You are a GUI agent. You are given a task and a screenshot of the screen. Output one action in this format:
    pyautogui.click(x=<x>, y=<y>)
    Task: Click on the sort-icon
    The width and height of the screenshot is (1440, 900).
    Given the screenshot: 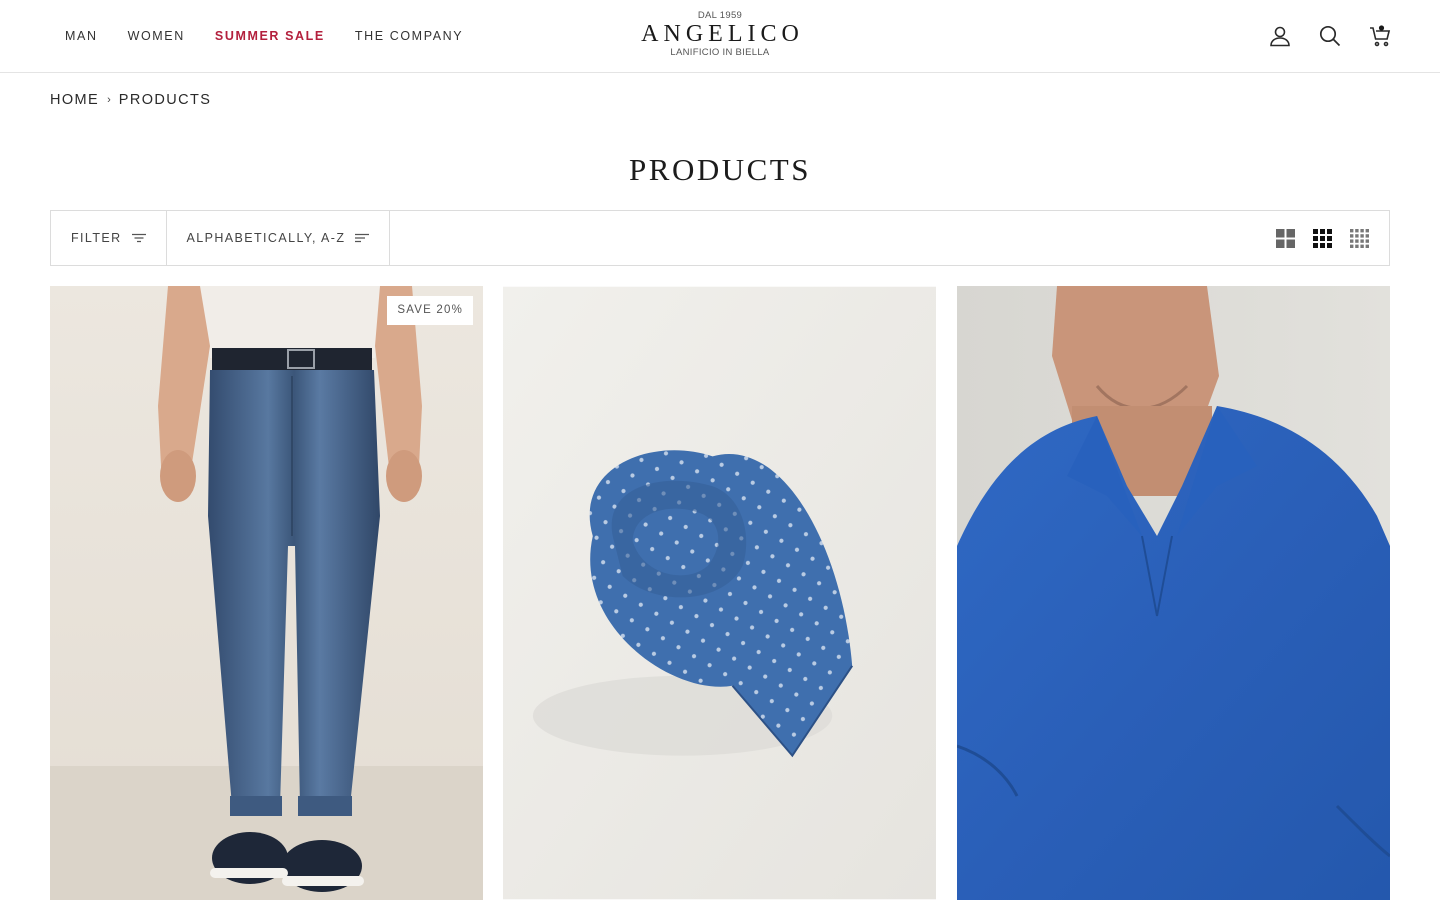 What is the action you would take?
    pyautogui.click(x=362, y=238)
    